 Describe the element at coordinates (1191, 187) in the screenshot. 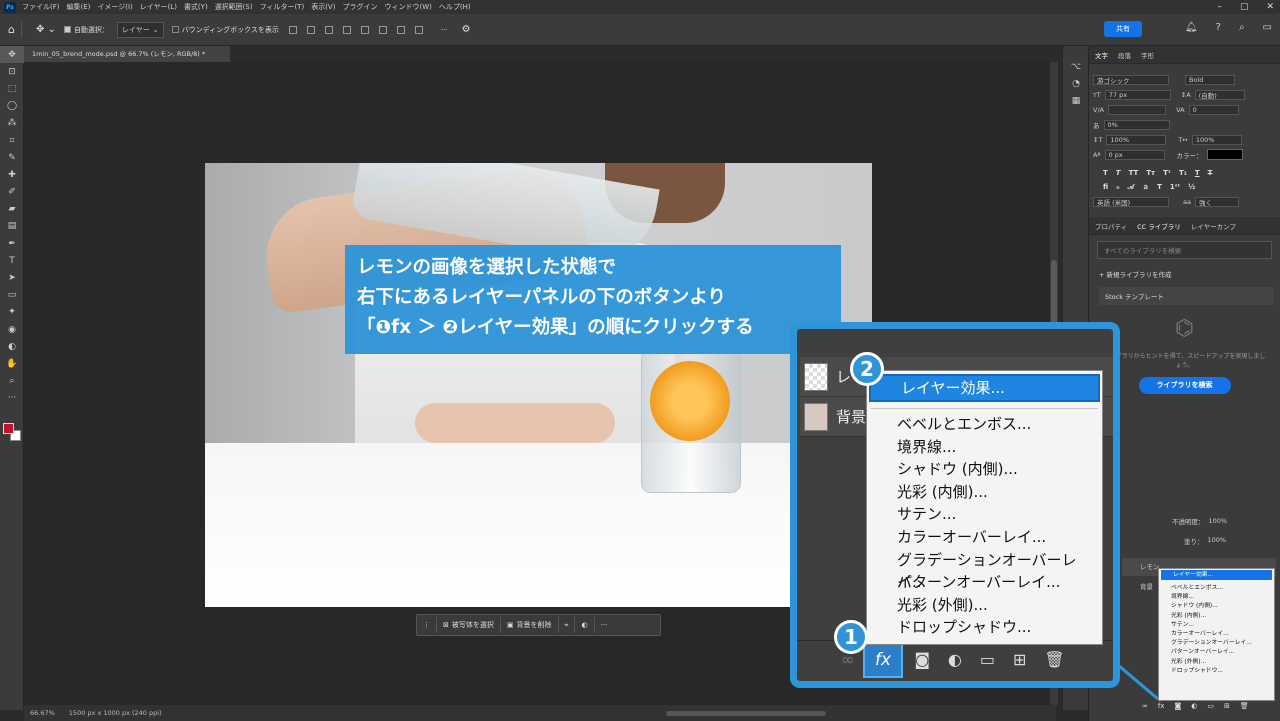

I see `fraction-button: ½` at that location.